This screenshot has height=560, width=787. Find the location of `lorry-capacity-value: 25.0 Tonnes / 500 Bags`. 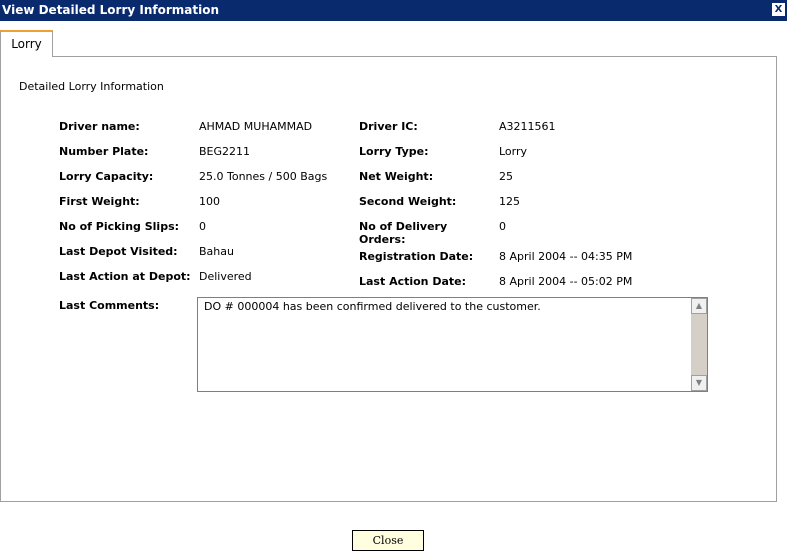

lorry-capacity-value: 25.0 Tonnes / 500 Bags is located at coordinates (263, 176).